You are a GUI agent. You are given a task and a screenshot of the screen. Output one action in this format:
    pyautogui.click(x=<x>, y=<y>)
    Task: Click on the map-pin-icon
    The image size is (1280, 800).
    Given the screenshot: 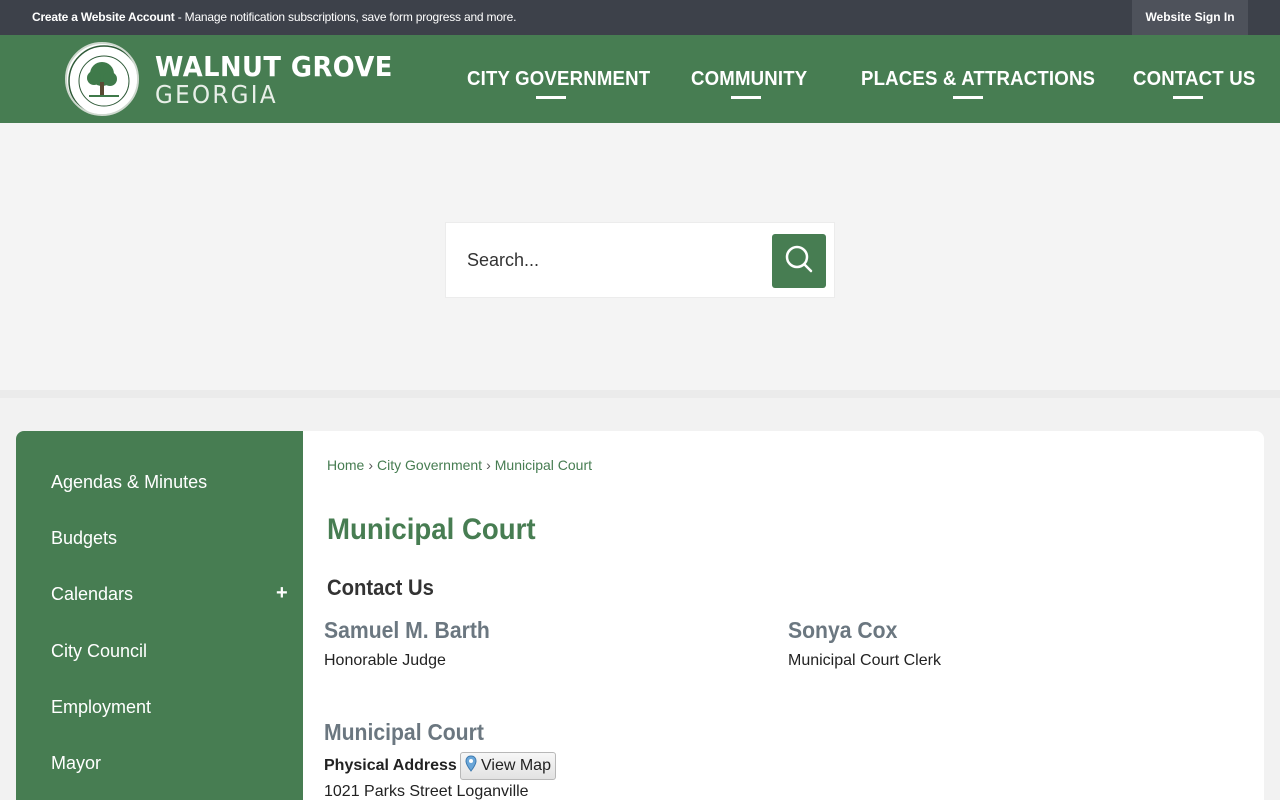 What is the action you would take?
    pyautogui.click(x=471, y=766)
    